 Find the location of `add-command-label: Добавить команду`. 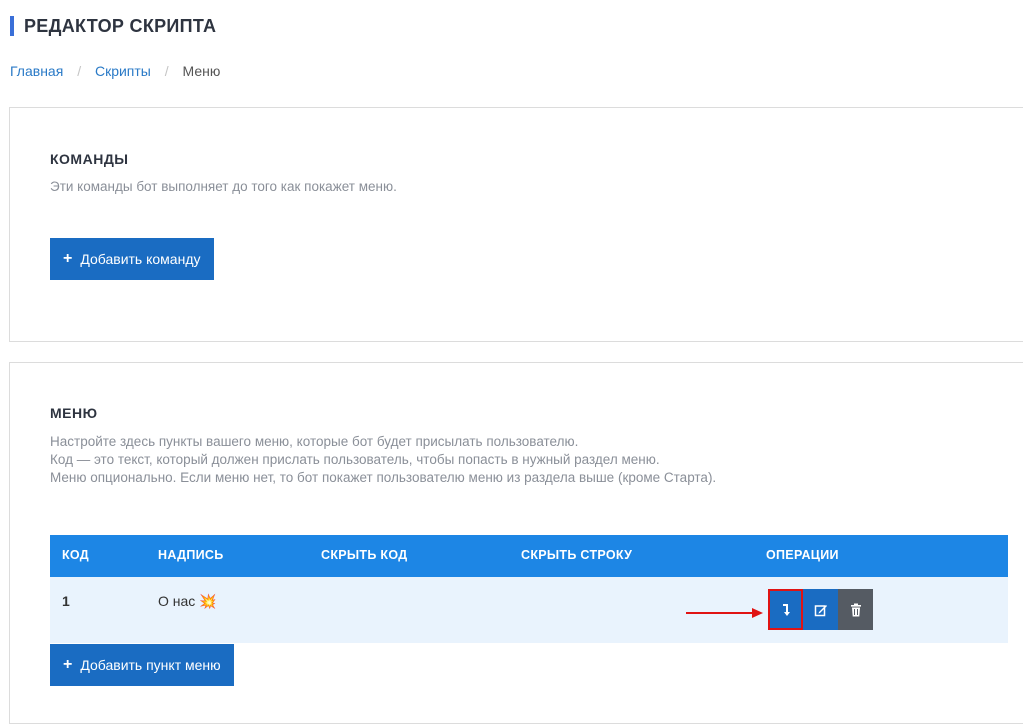

add-command-label: Добавить команду is located at coordinates (140, 259).